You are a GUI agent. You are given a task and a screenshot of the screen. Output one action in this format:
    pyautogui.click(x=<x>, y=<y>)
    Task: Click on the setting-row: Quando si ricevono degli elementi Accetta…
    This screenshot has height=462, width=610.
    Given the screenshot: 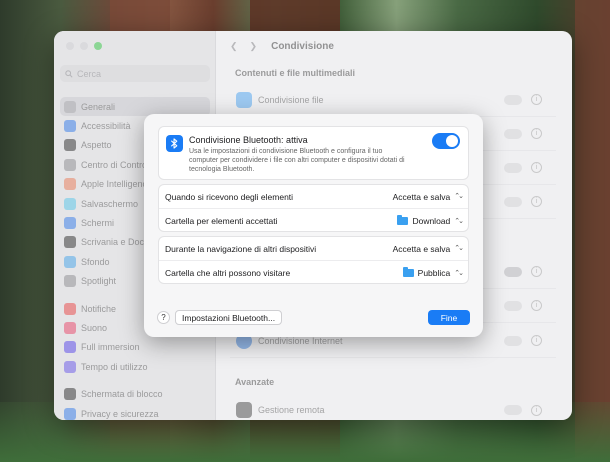 What is the action you would take?
    pyautogui.click(x=313, y=197)
    